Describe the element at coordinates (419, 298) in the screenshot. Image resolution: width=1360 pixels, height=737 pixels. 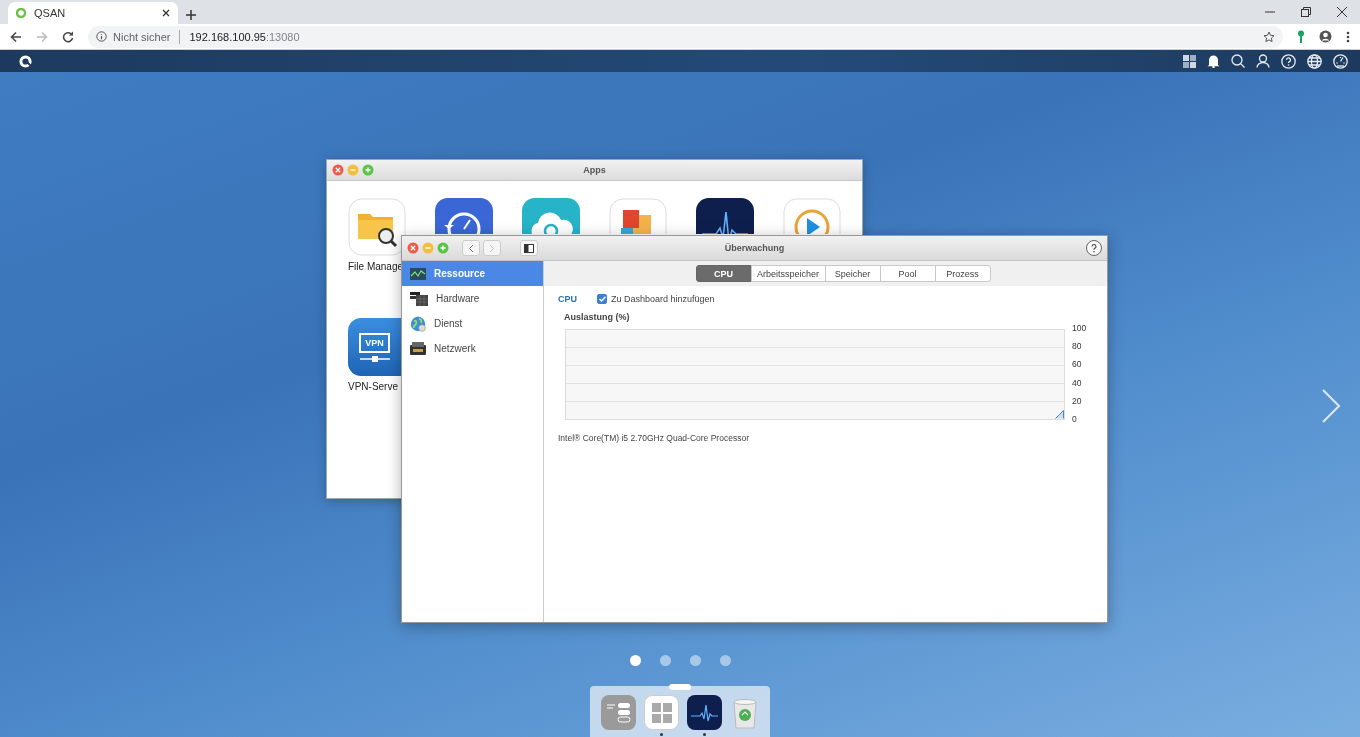
I see `hardware-icon` at that location.